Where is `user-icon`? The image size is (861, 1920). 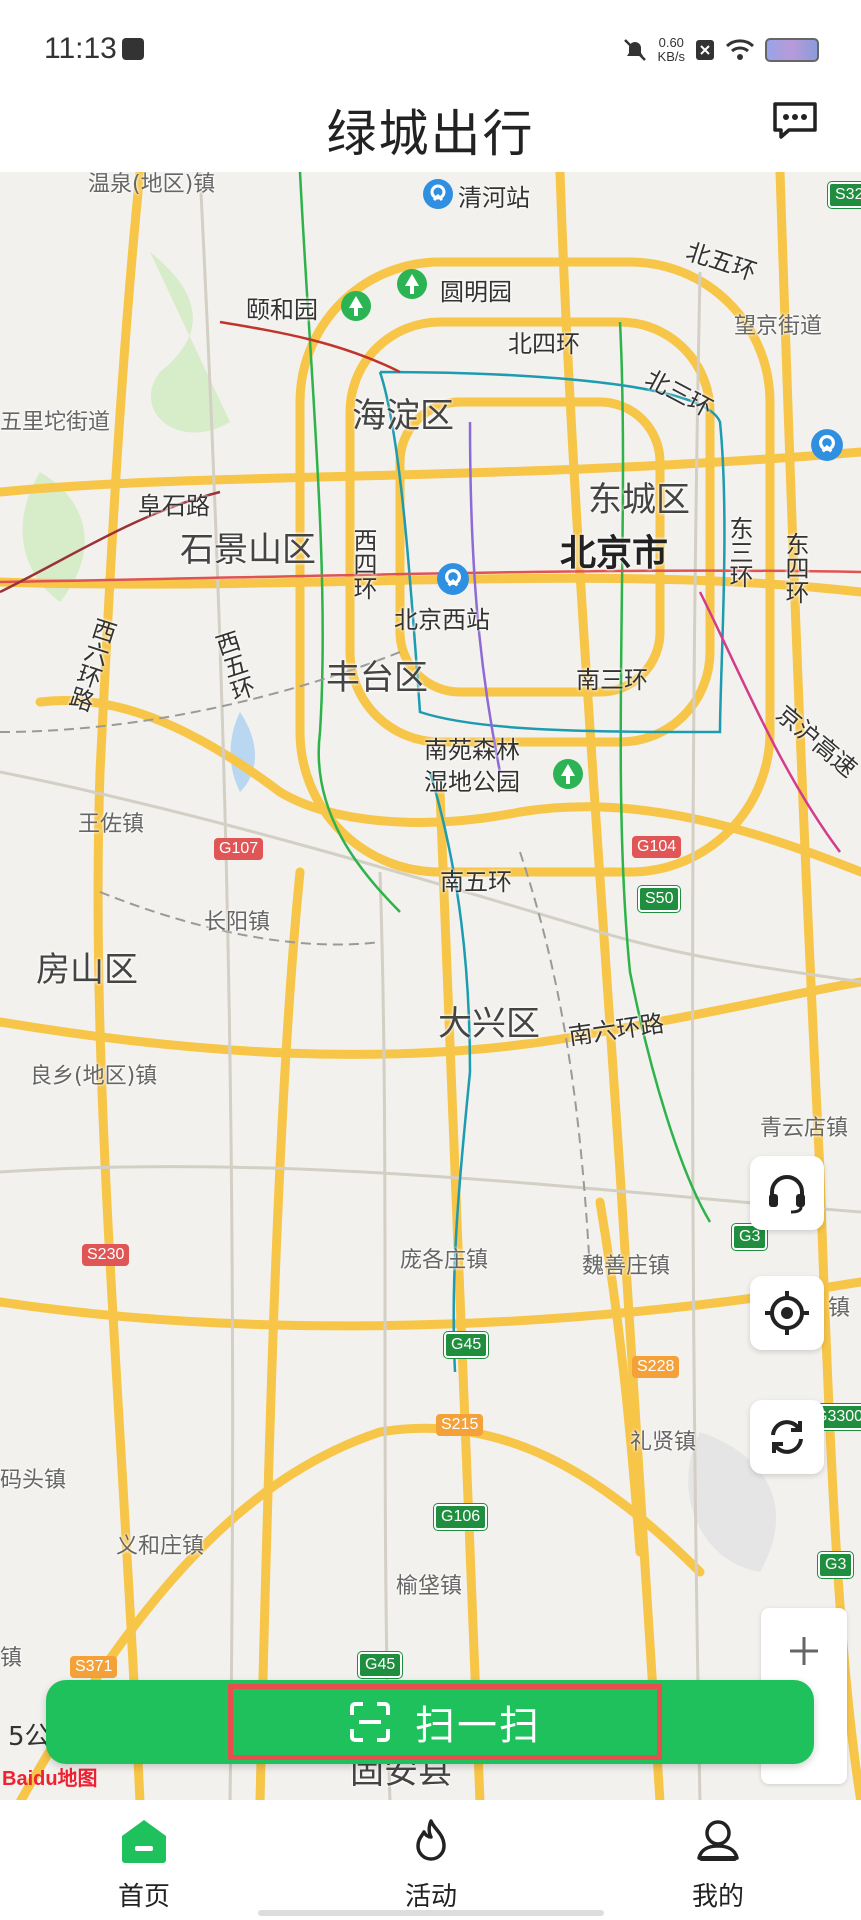 user-icon is located at coordinates (718, 1840).